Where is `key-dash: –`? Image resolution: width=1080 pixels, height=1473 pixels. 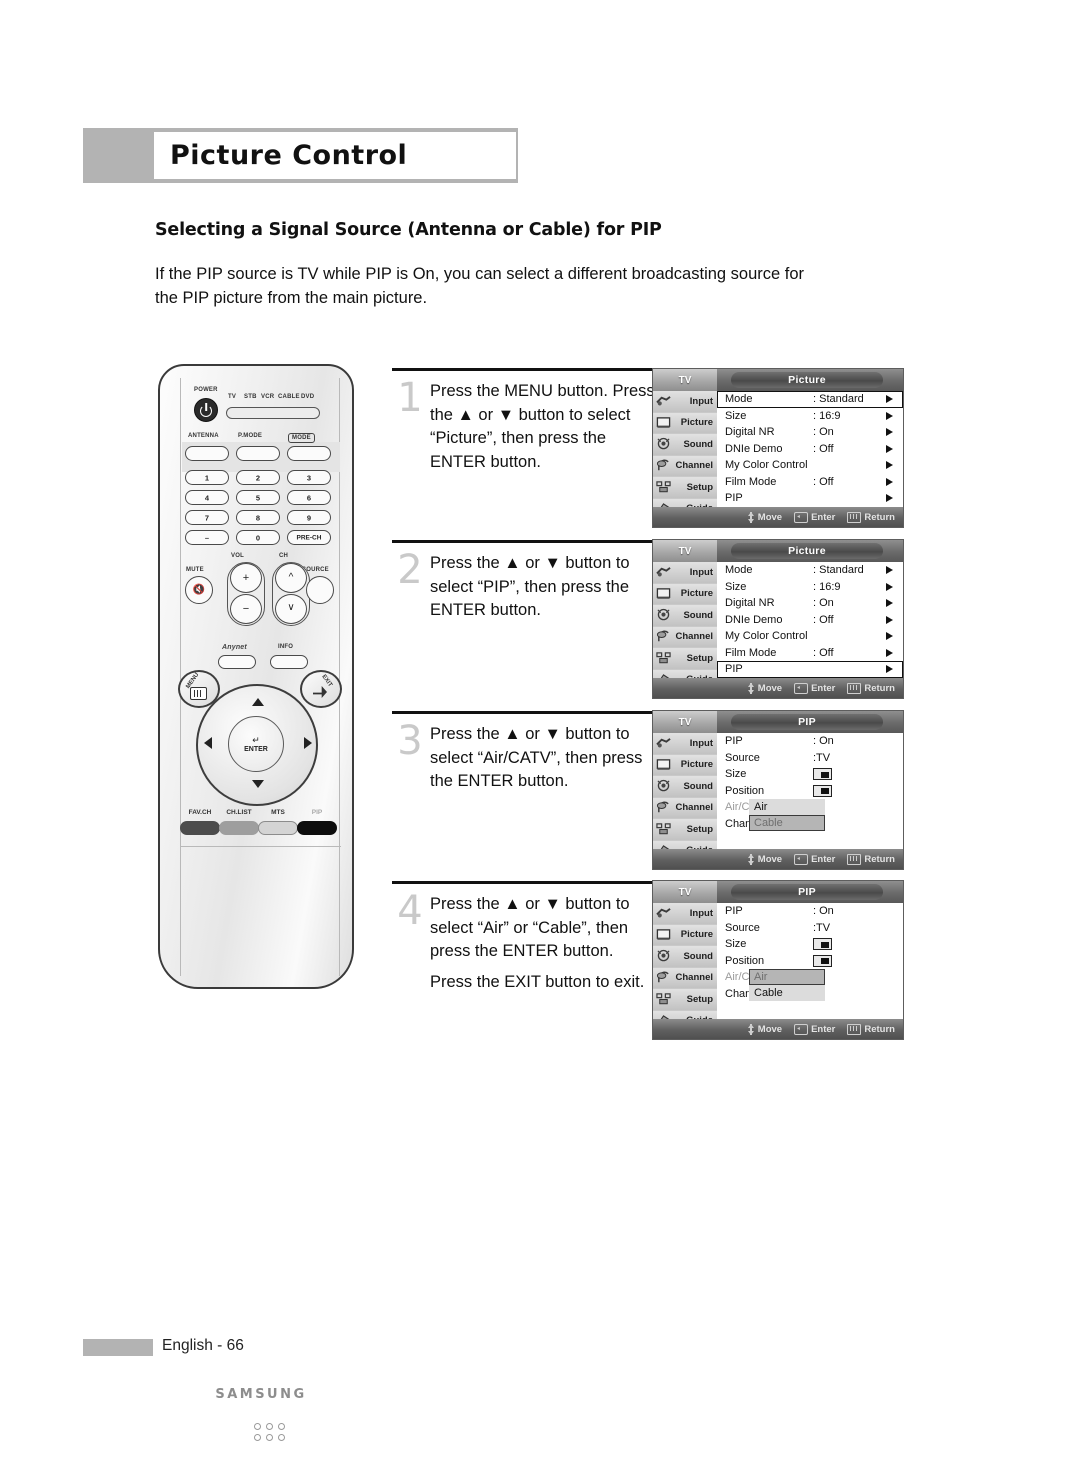
key-dash: – is located at coordinates (207, 537).